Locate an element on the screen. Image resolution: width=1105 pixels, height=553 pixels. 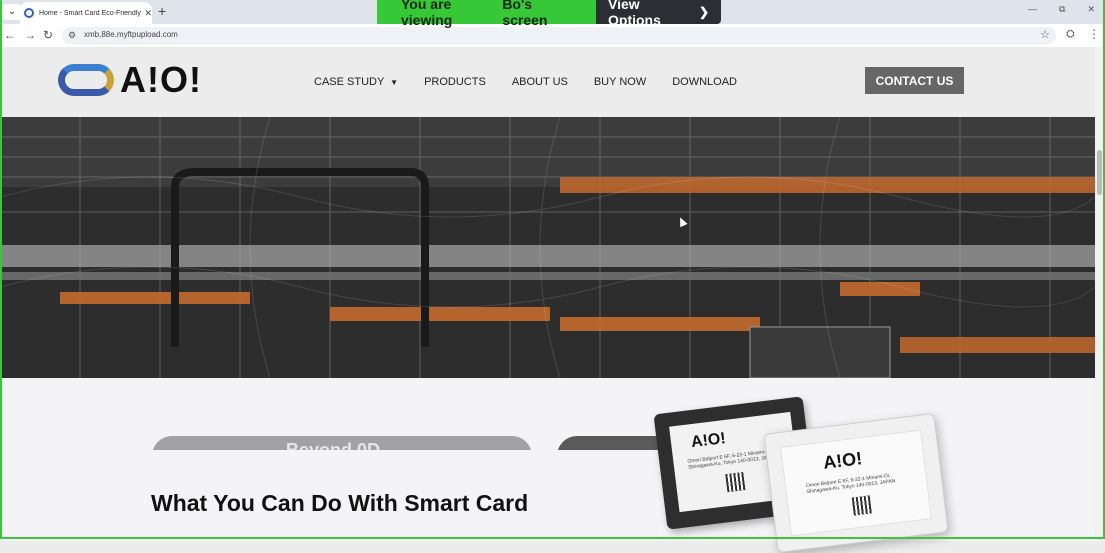
contact-us-button: CONTACT US is located at coordinates (914, 80).